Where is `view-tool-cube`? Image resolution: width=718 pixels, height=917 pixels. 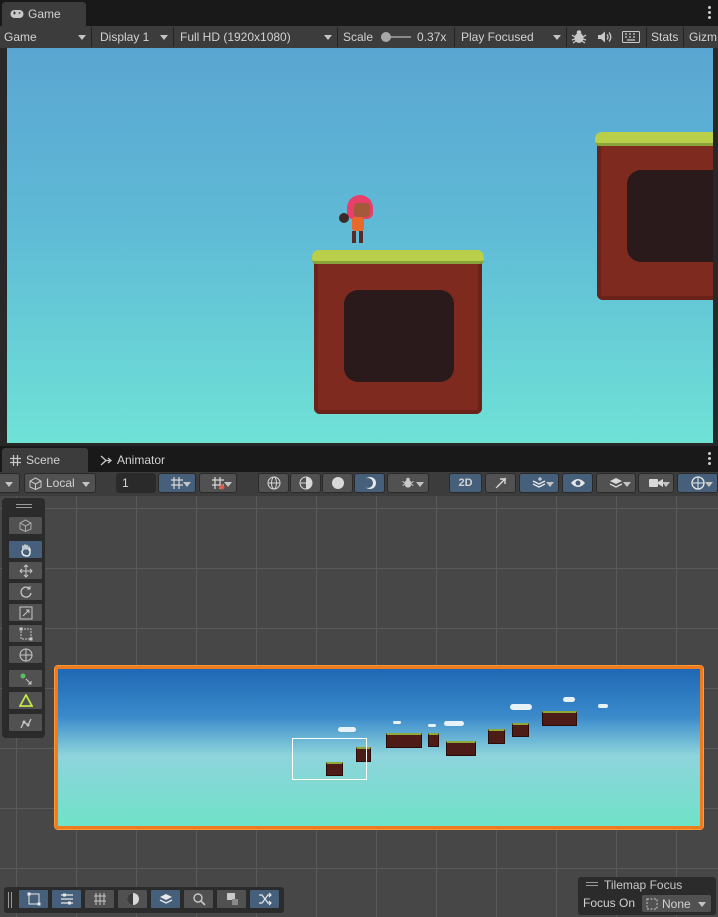
view-tool-cube is located at coordinates (25, 525).